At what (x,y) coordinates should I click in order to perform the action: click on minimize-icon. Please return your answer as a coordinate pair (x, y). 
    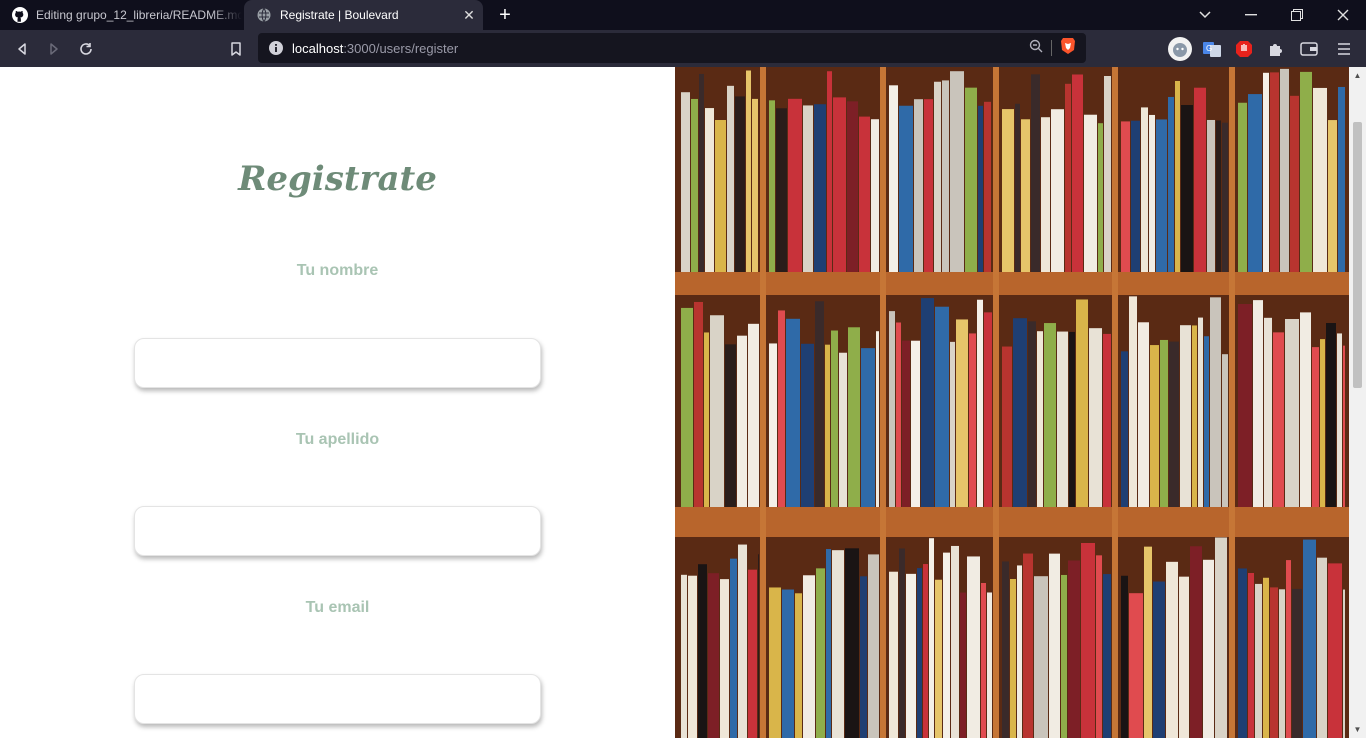
    Looking at the image, I should click on (1251, 15).